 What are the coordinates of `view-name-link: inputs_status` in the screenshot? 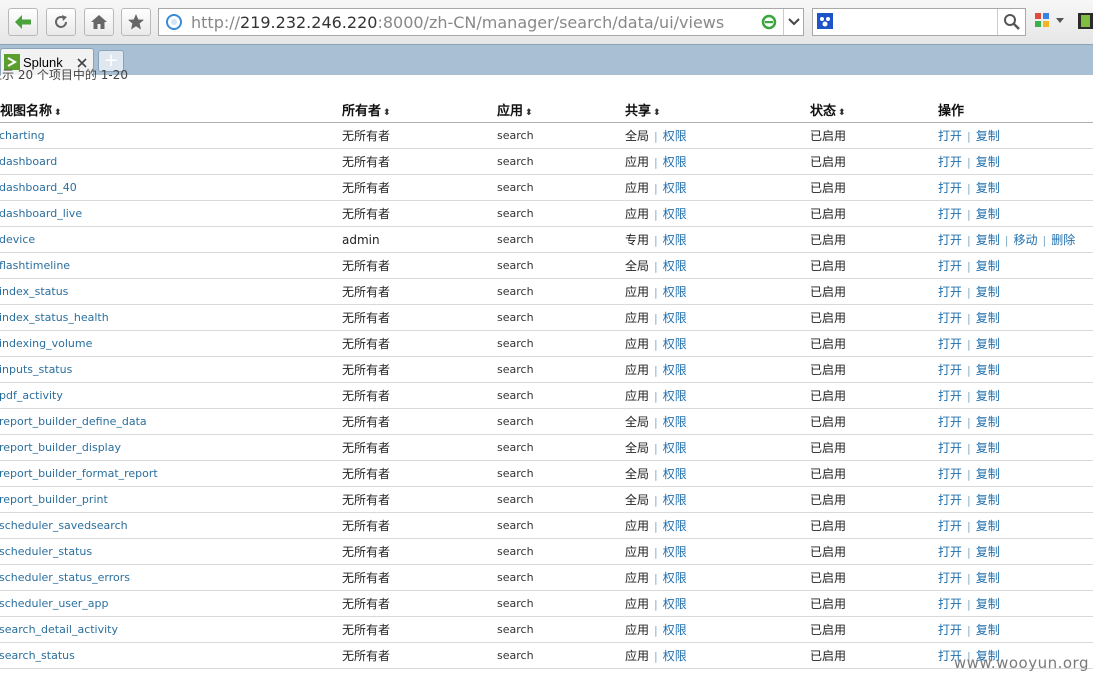 It's located at (36, 369).